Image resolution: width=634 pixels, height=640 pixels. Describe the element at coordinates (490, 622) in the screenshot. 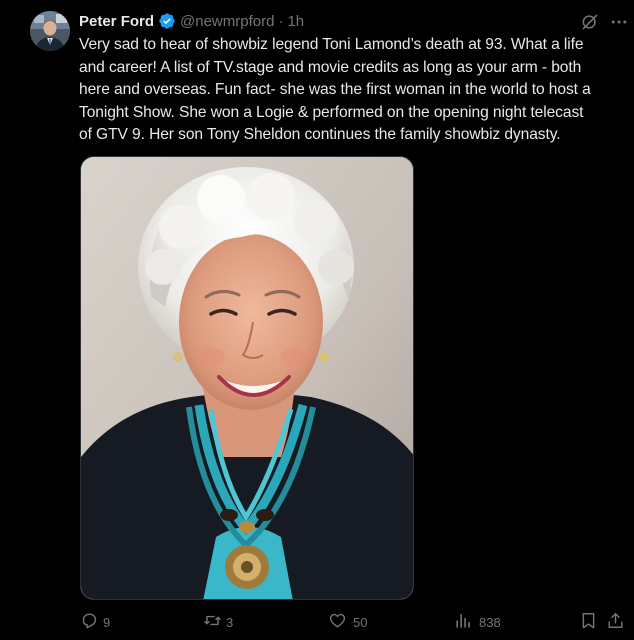

I see `views-count: 838` at that location.